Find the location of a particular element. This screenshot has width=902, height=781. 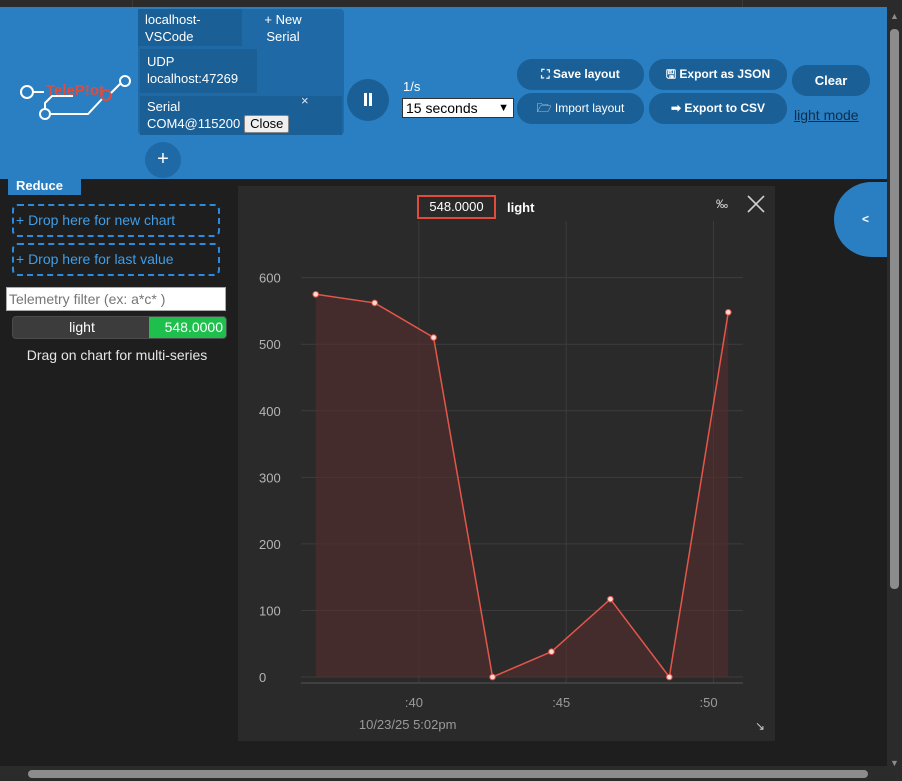

new-serial-label: + New is located at coordinates (283, 19).